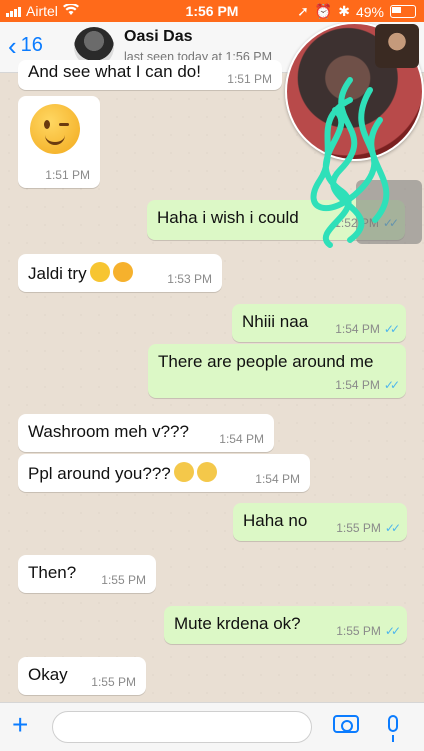 The height and width of the screenshot is (751, 424). Describe the element at coordinates (82, 676) in the screenshot. I see `message-bubble-incoming: Okay 1:55 PM` at that location.